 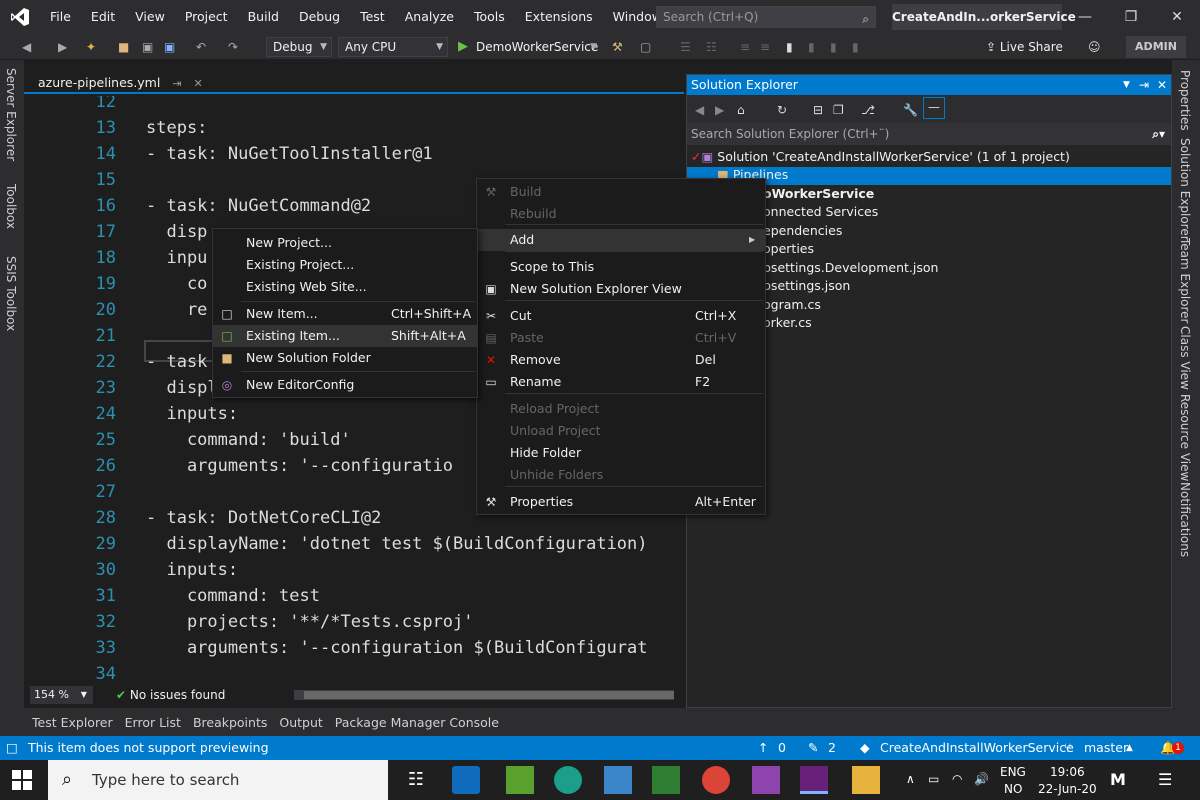 I want to click on volume-icon: 🔊, so click(x=981, y=779).